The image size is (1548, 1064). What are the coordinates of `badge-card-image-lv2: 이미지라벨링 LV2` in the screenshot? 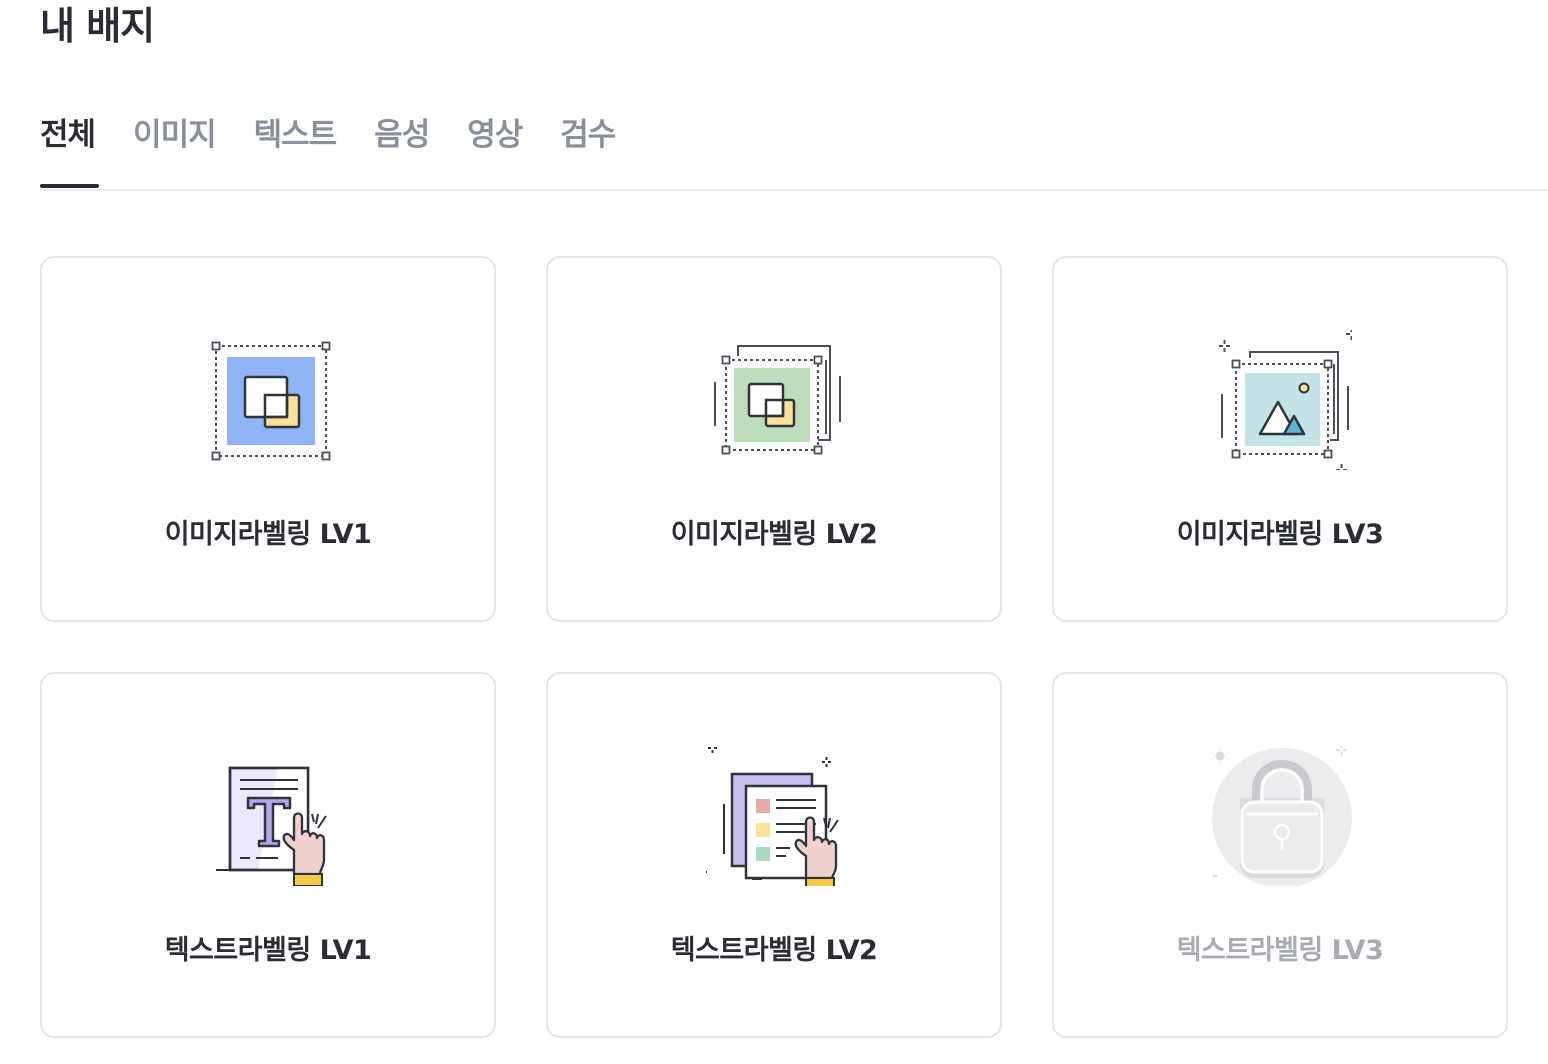 It's located at (774, 439).